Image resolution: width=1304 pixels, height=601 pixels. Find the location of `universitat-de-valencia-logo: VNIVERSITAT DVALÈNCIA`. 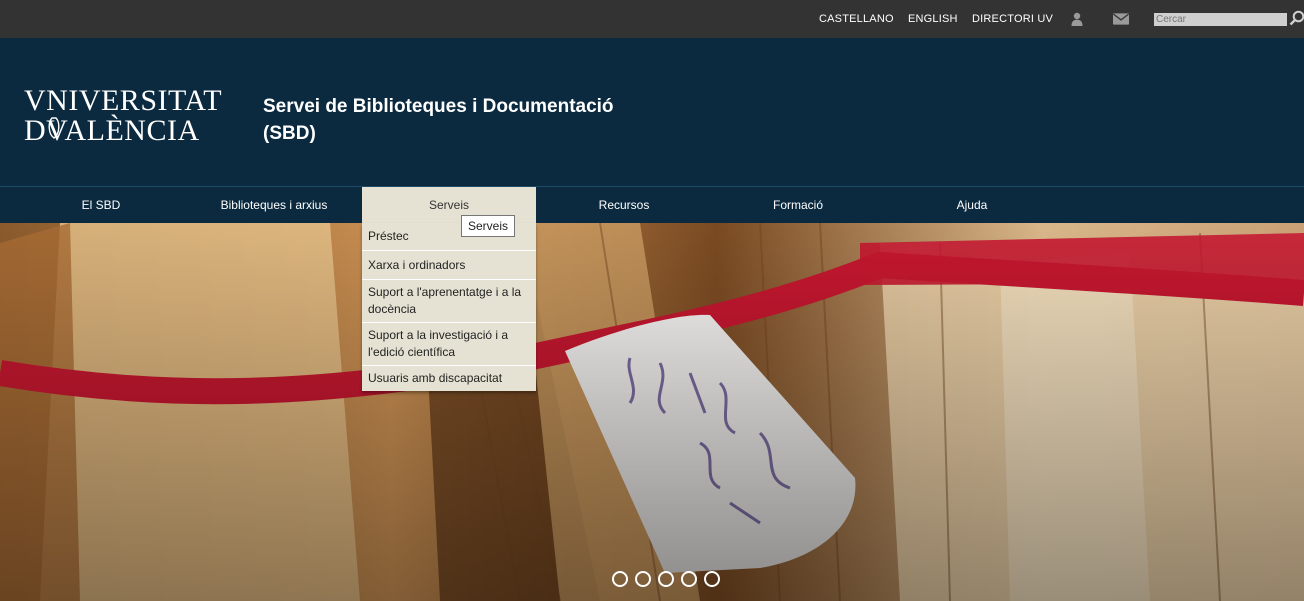

universitat-de-valencia-logo: VNIVERSITAT DVALÈNCIA is located at coordinates (124, 115).